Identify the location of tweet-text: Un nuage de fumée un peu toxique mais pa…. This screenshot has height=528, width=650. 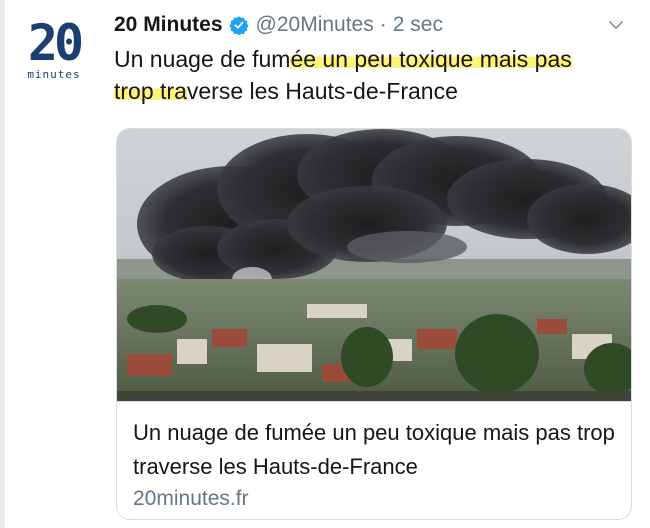
(374, 75).